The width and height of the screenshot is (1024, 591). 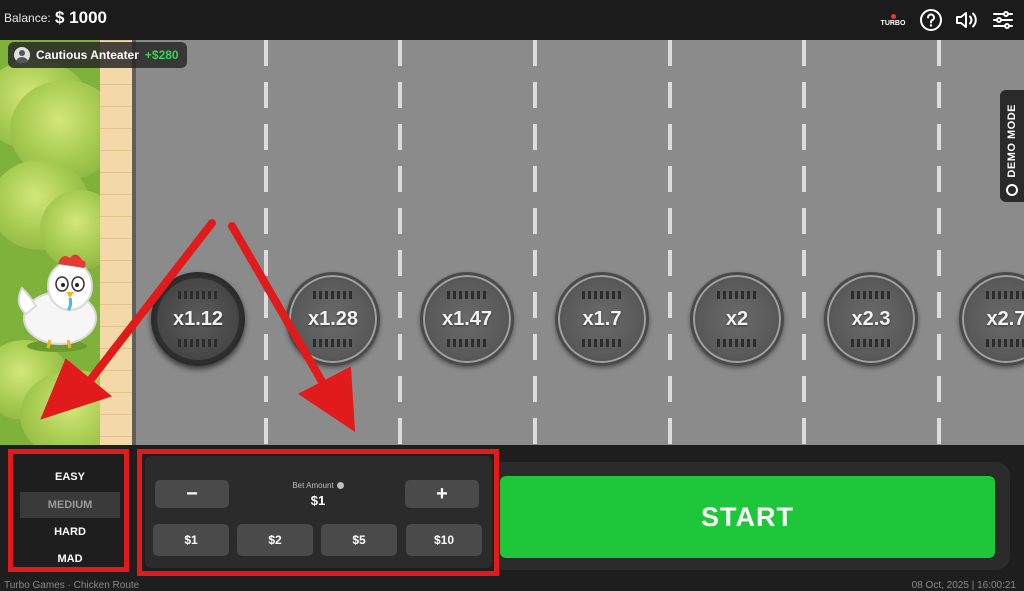 I want to click on manhole-lane-1: x1.12, so click(x=198, y=319).